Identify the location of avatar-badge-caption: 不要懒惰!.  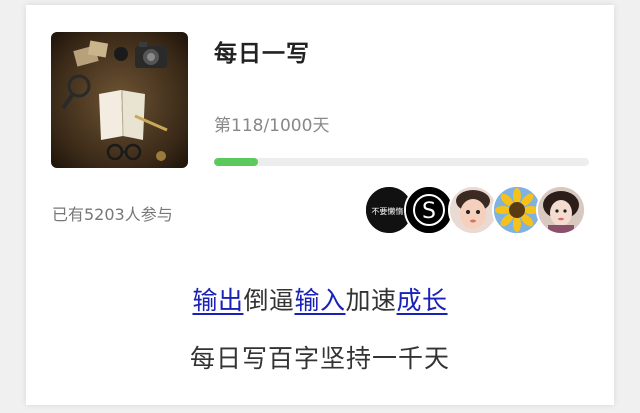
(388, 211).